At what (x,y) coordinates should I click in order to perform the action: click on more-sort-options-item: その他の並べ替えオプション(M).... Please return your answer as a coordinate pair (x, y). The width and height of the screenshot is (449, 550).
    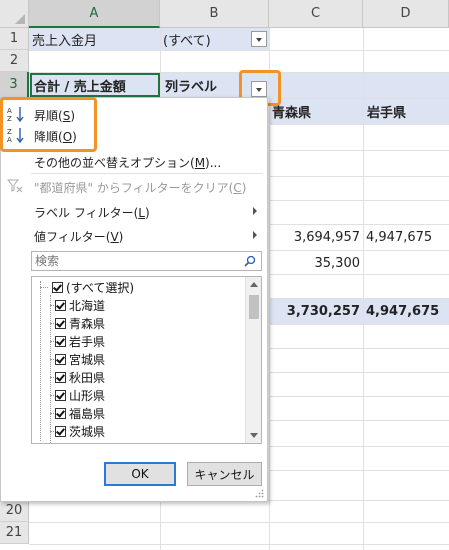
    Looking at the image, I should click on (127, 162).